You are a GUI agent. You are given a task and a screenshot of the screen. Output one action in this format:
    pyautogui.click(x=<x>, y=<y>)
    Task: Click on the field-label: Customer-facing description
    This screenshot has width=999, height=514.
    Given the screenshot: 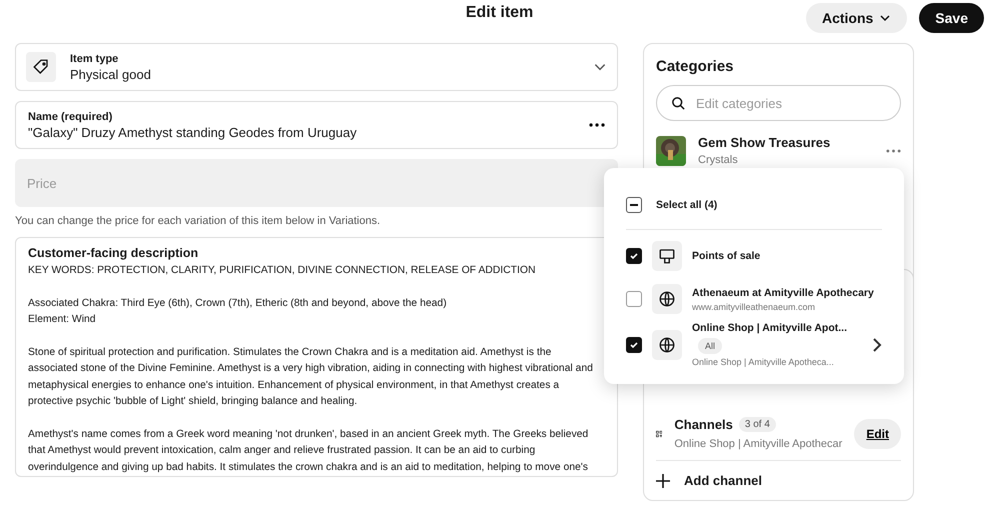 What is the action you would take?
    pyautogui.click(x=114, y=253)
    